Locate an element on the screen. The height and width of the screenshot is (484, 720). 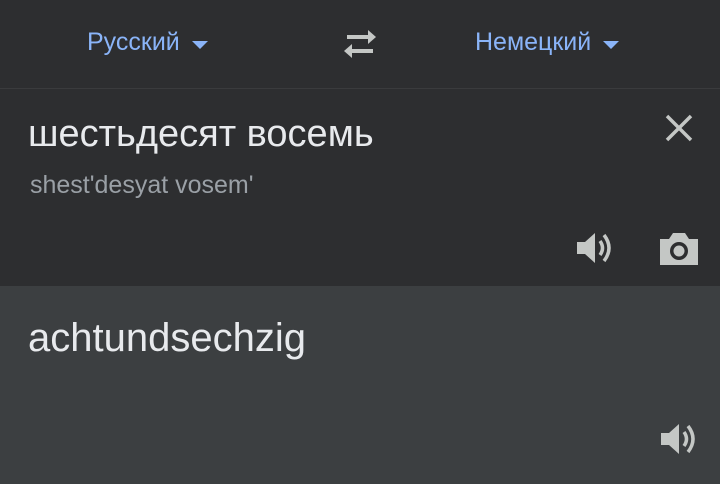
camera-icon is located at coordinates (679, 249).